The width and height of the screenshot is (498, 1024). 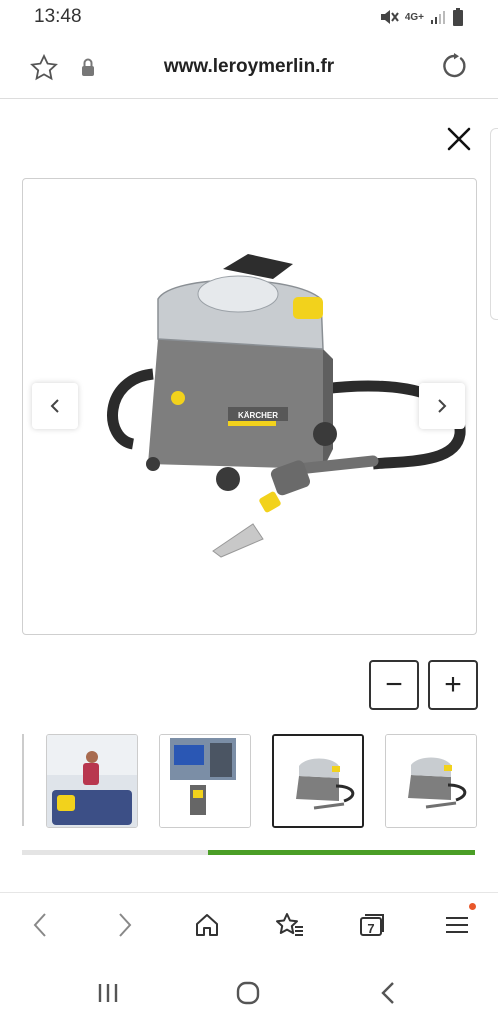 I want to click on system-home-button, so click(x=248, y=993).